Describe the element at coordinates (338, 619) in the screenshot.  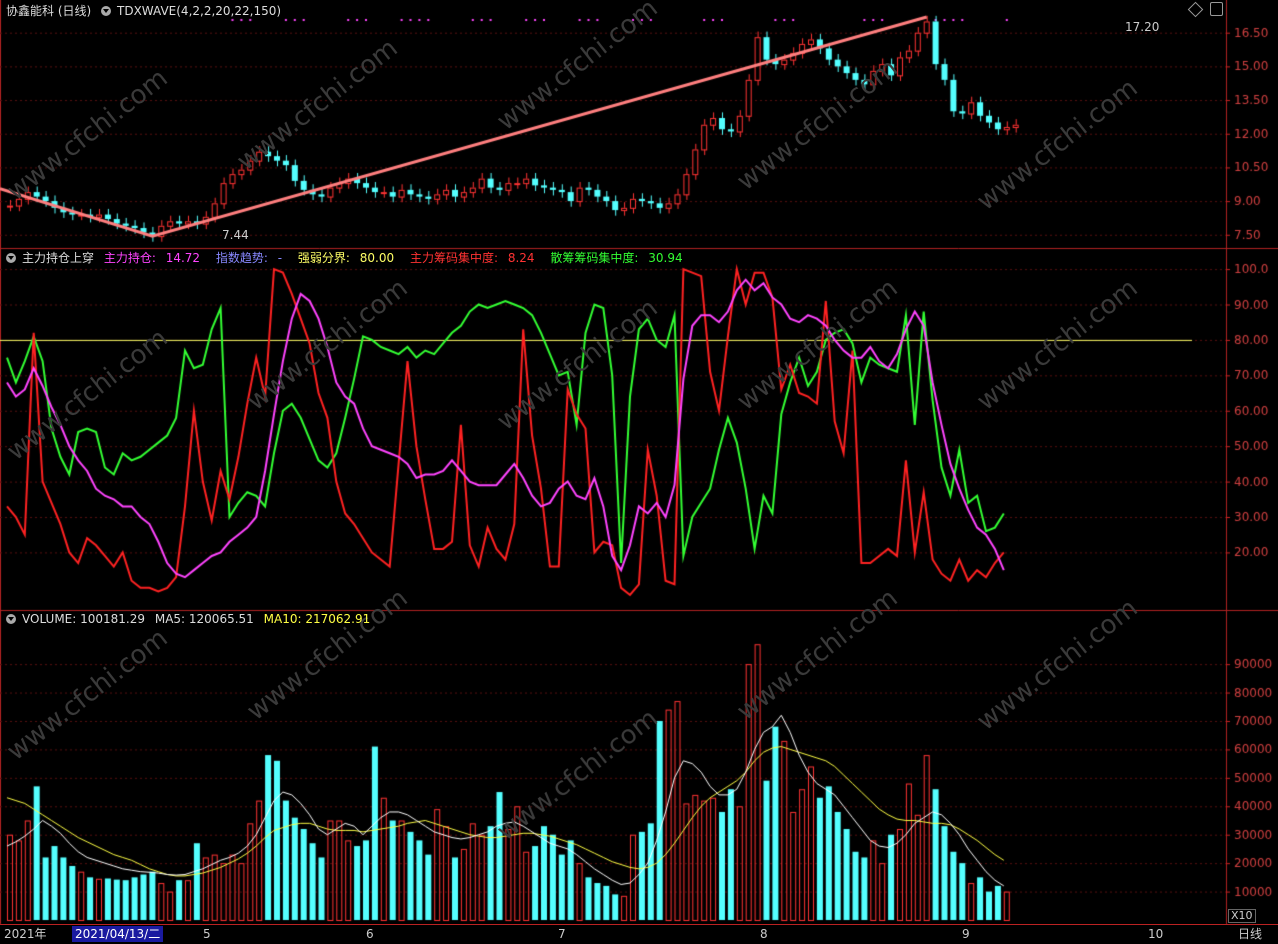
I see `ma10-value: 217062.91` at that location.